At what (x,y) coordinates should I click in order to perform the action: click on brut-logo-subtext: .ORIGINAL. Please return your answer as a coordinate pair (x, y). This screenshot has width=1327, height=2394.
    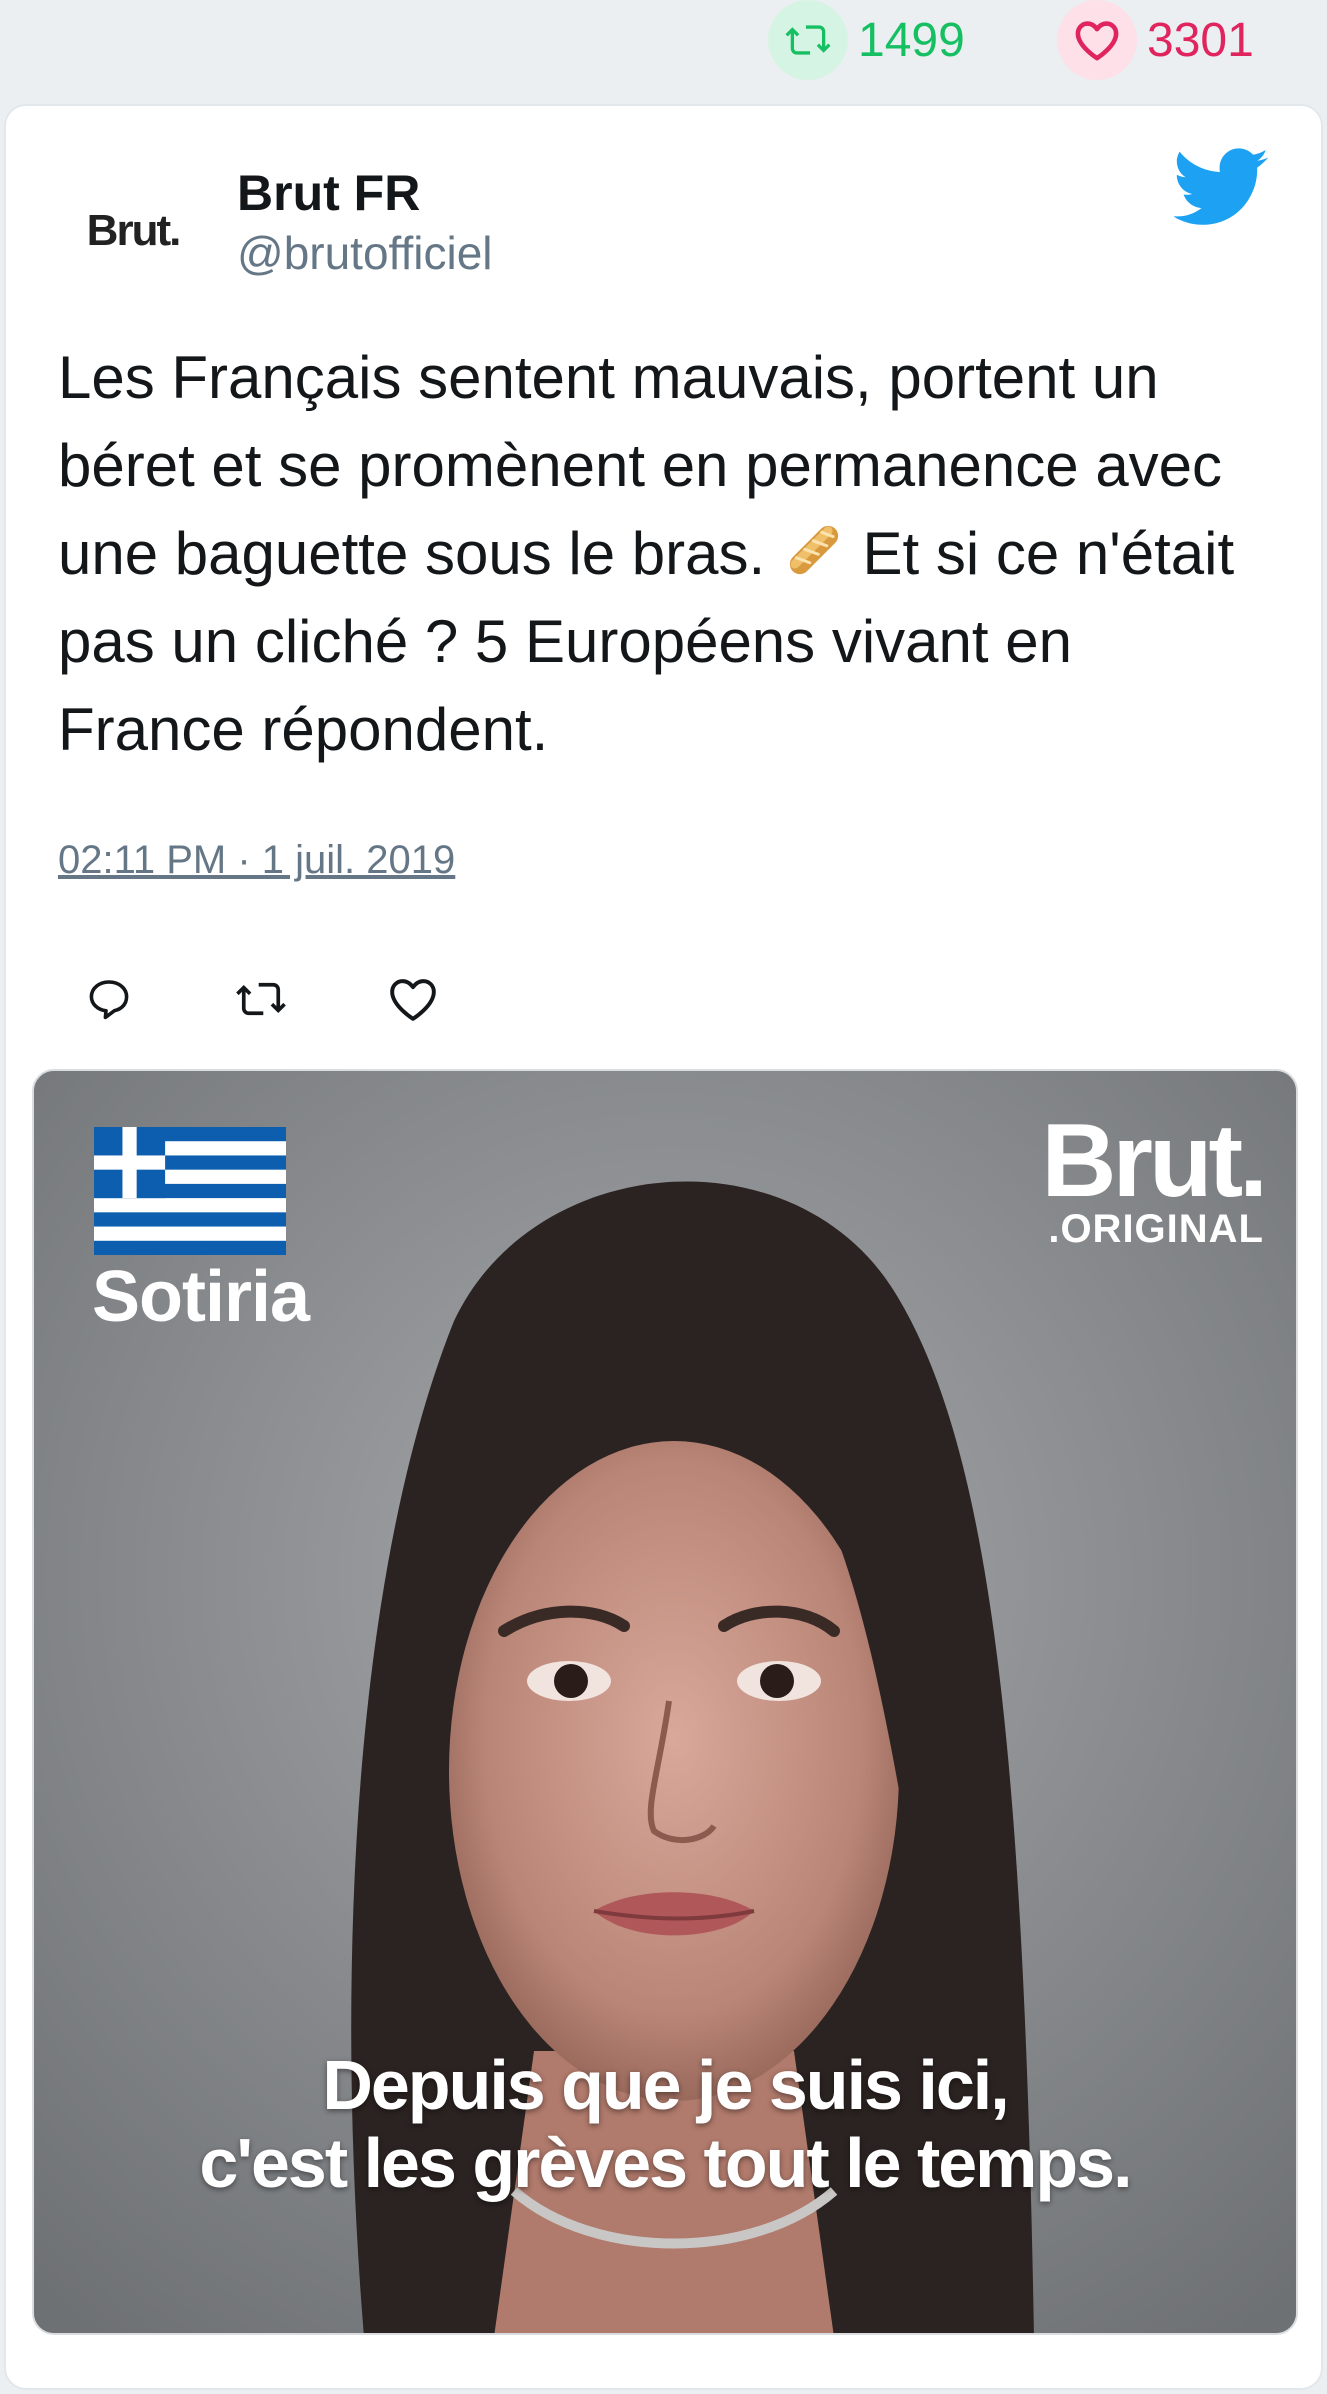
    Looking at the image, I should click on (1156, 1229).